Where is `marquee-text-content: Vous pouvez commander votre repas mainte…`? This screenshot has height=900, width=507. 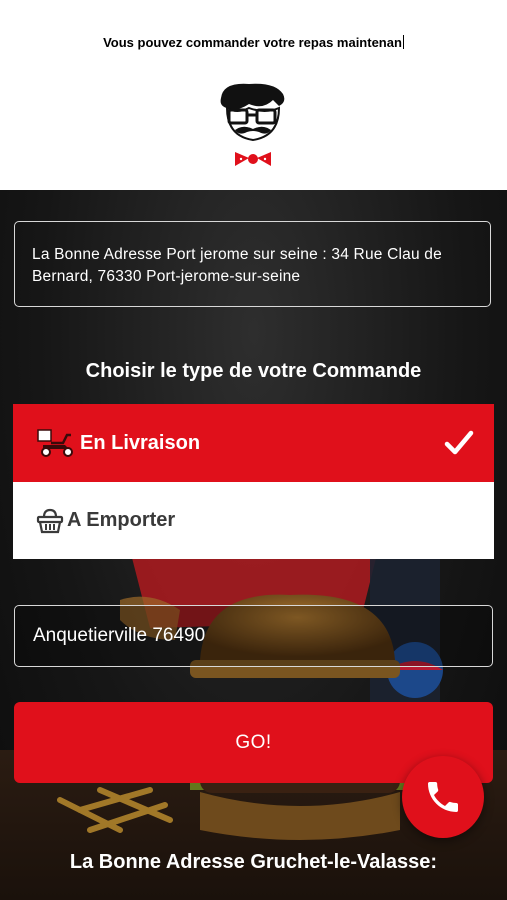 marquee-text-content: Vous pouvez commander votre repas mainte… is located at coordinates (252, 42).